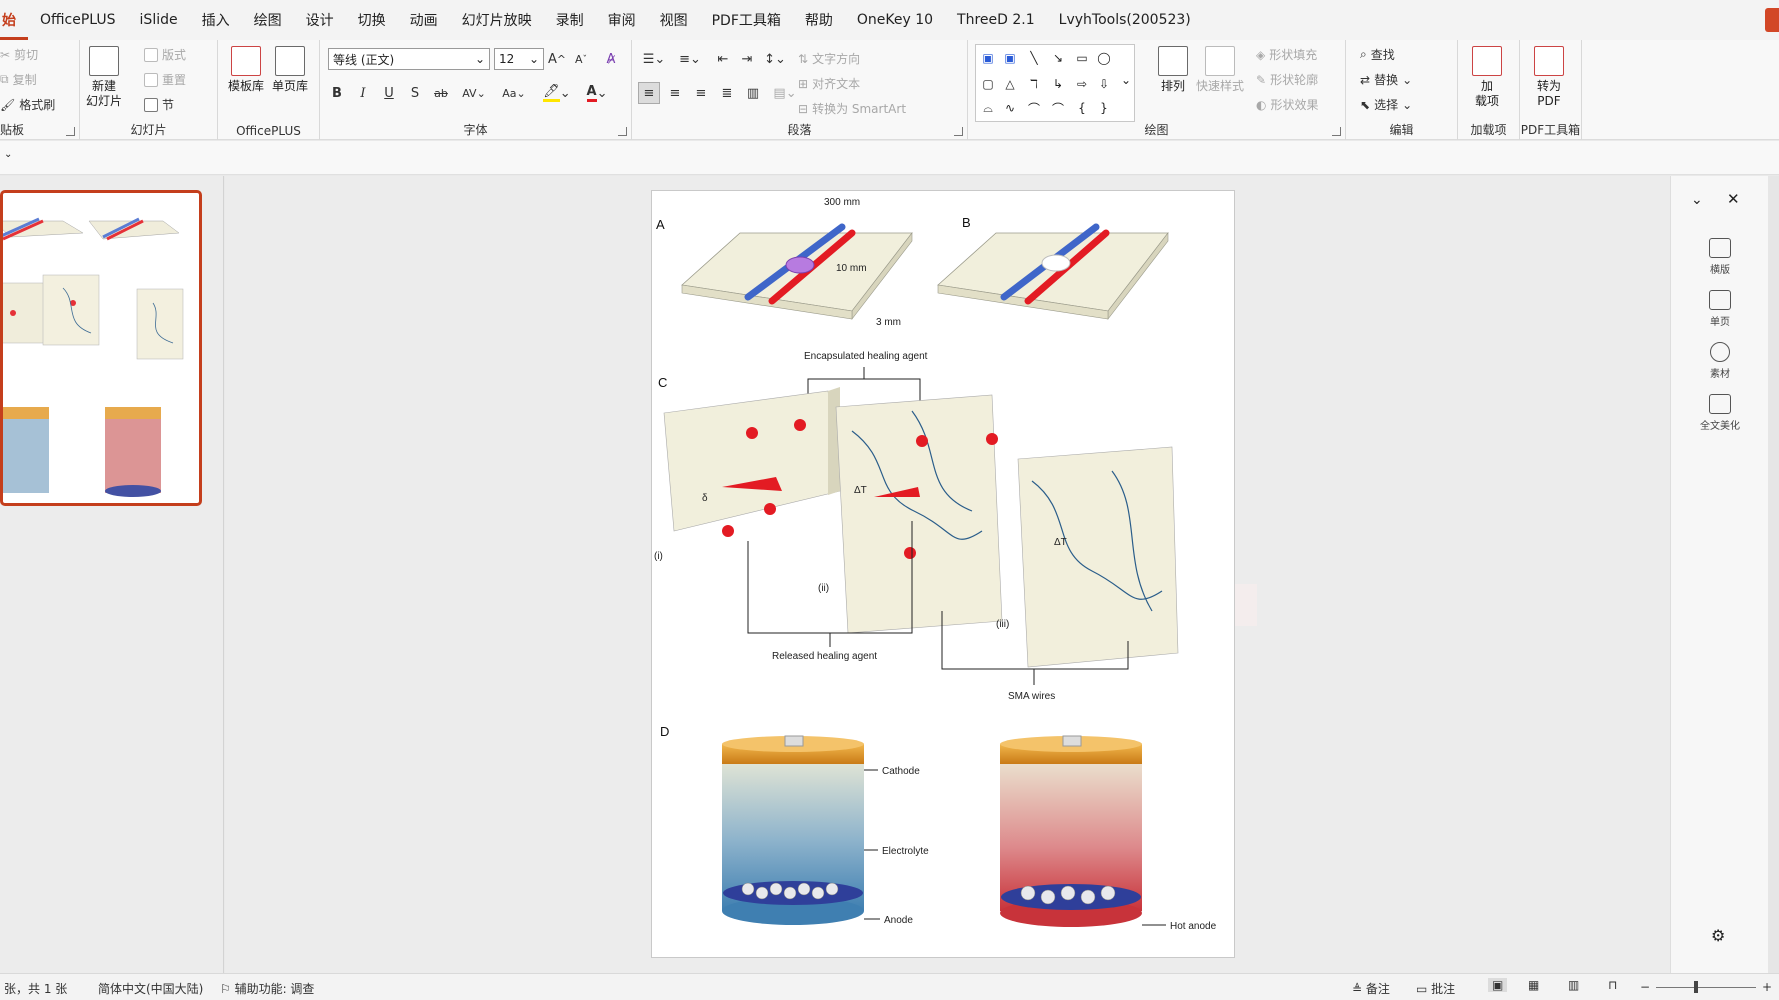  Describe the element at coordinates (1720, 413) in the screenshot. I see `side-item-beautify: 全文美化` at that location.